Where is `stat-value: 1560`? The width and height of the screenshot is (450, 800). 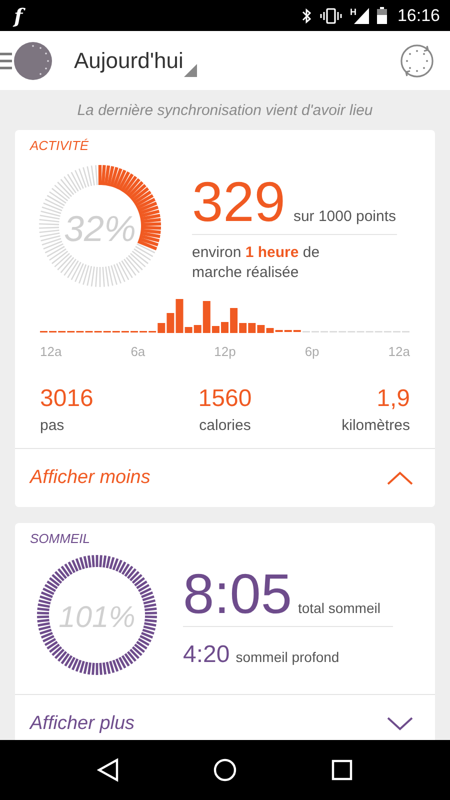
stat-value: 1560 is located at coordinates (225, 399).